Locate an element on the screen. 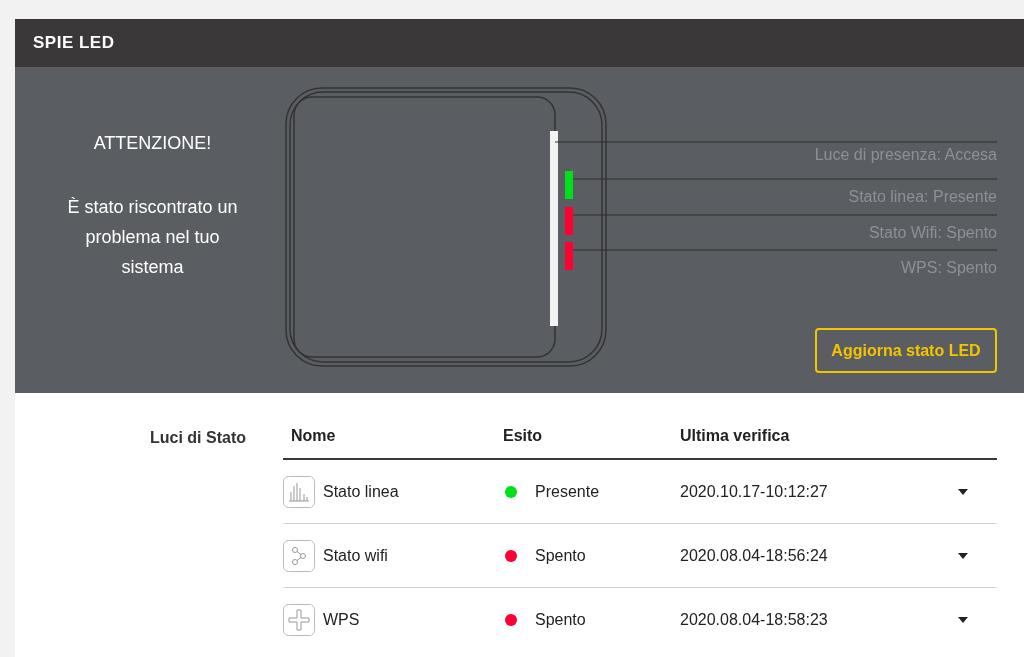 This screenshot has width=1024, height=657. status-result: Presente is located at coordinates (567, 491).